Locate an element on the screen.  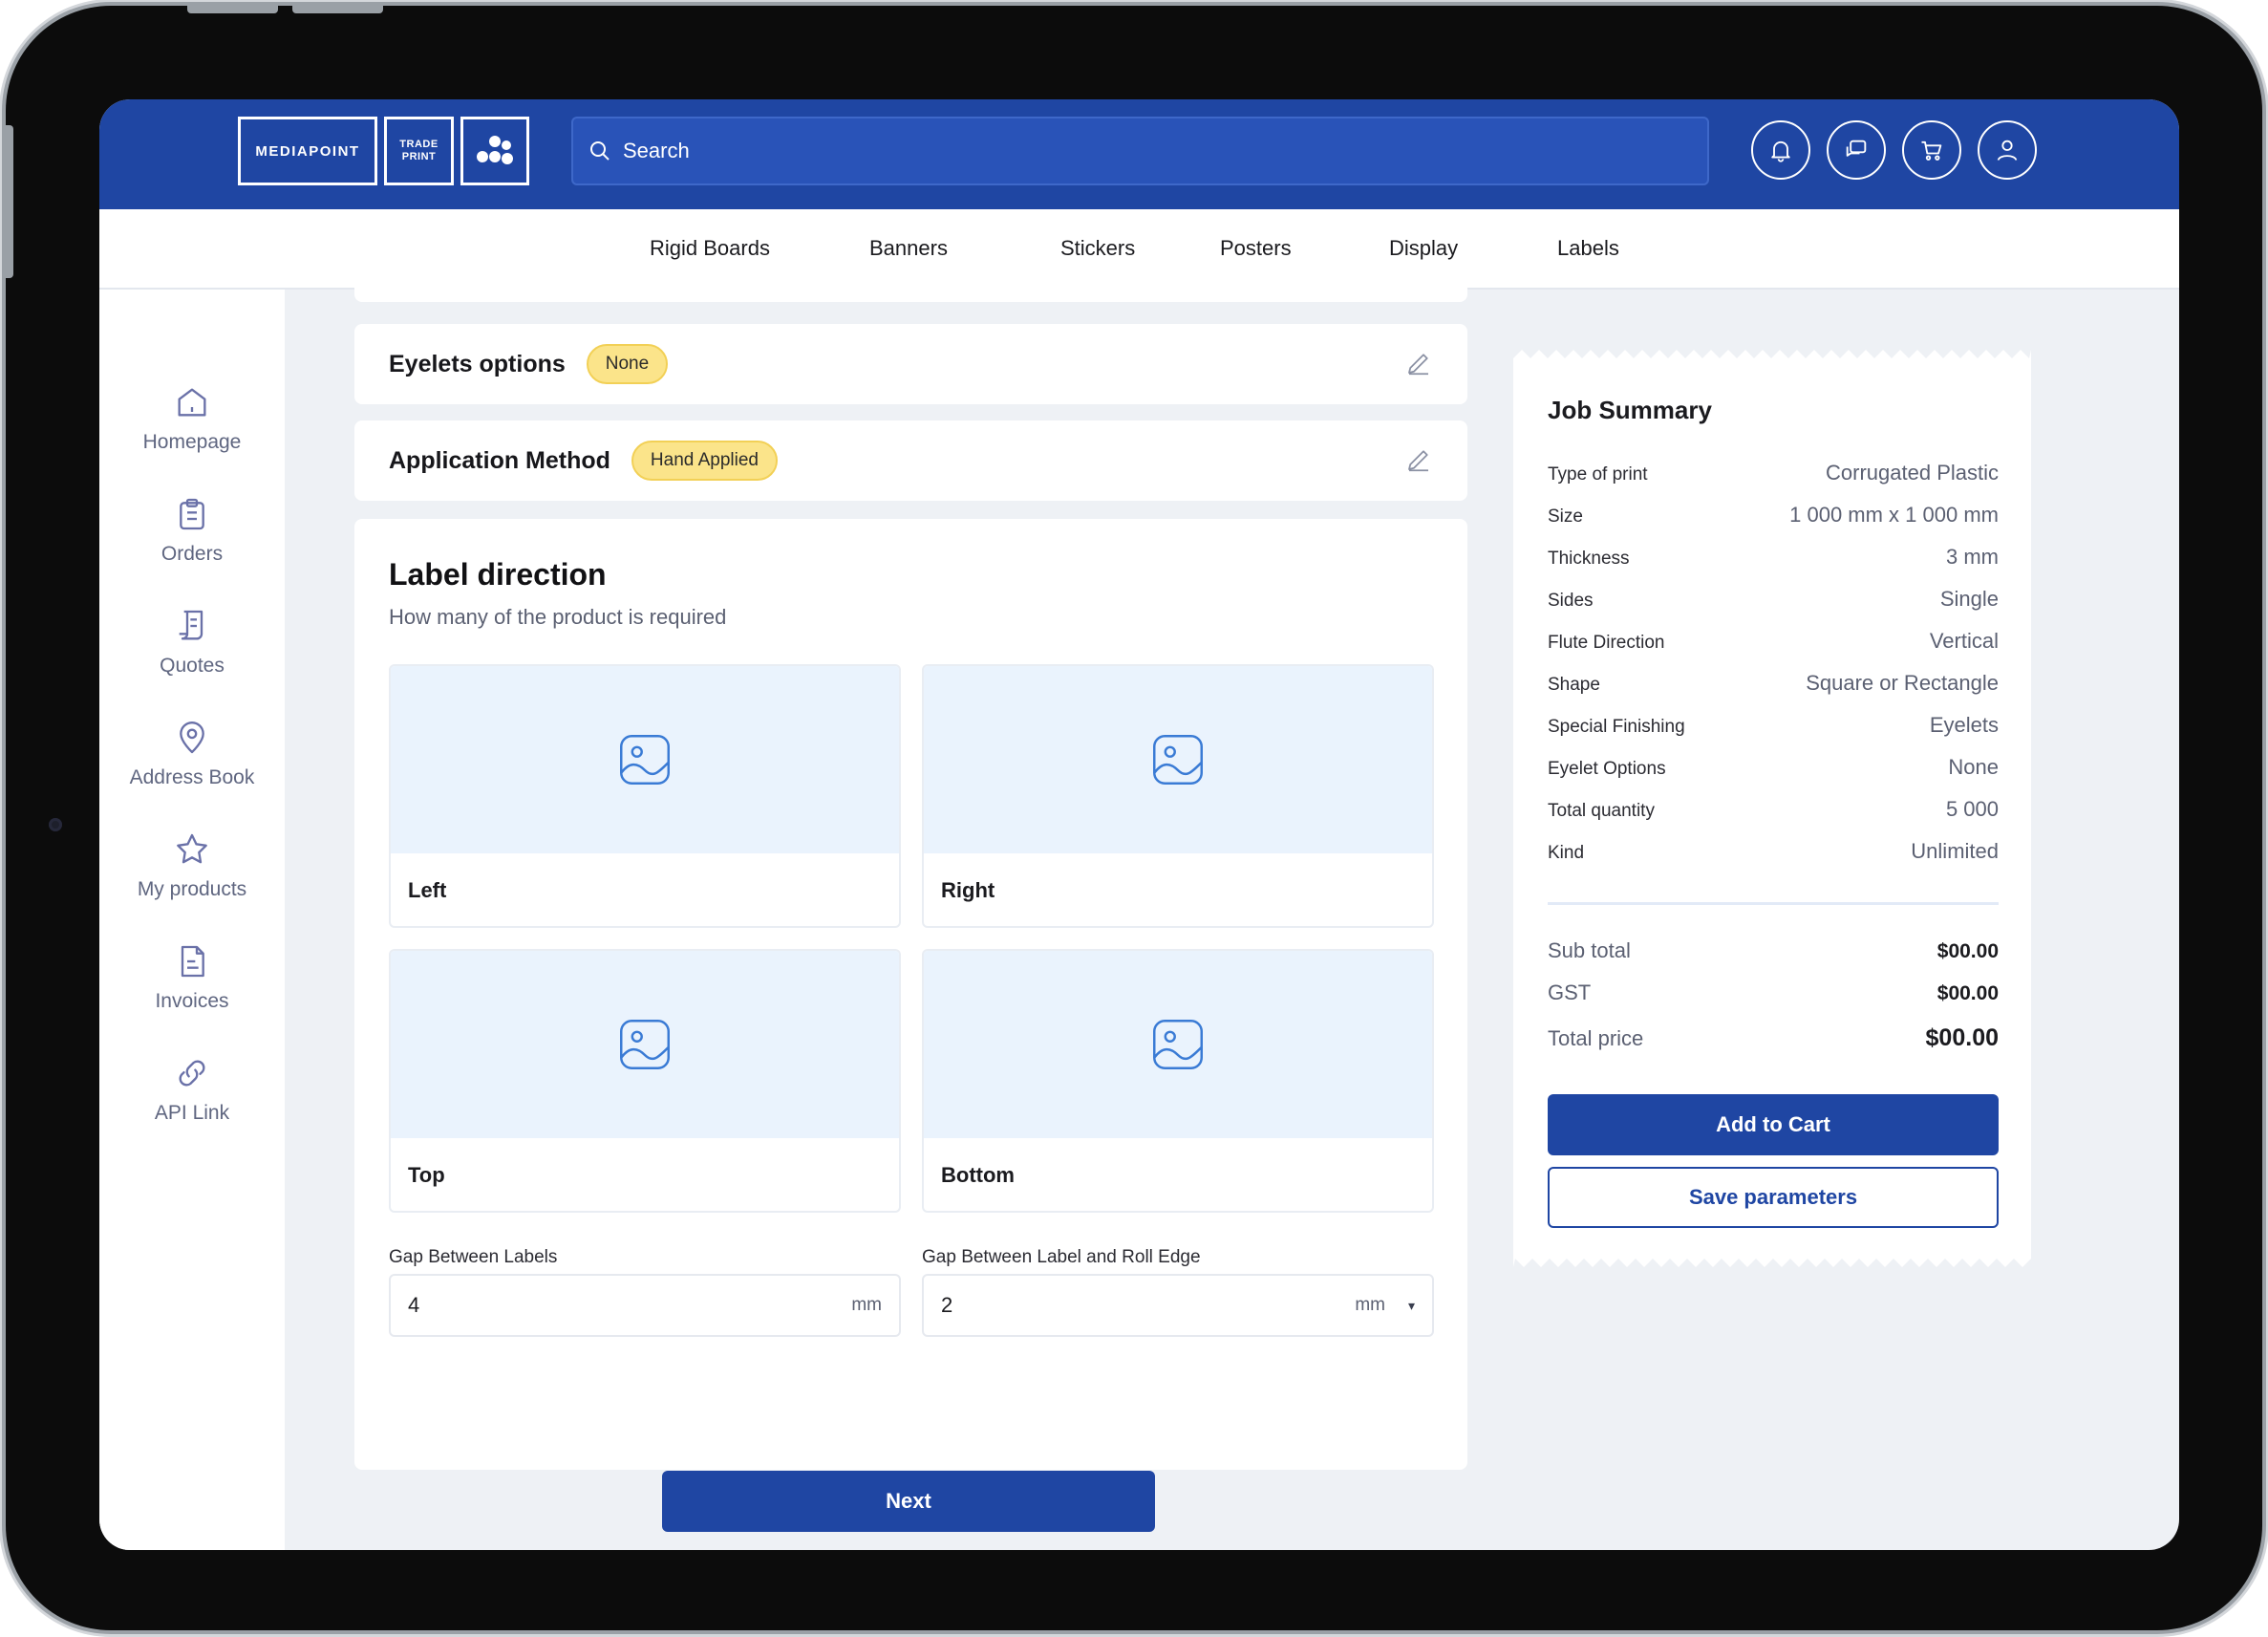
nav-banners: Banners is located at coordinates (909, 248).